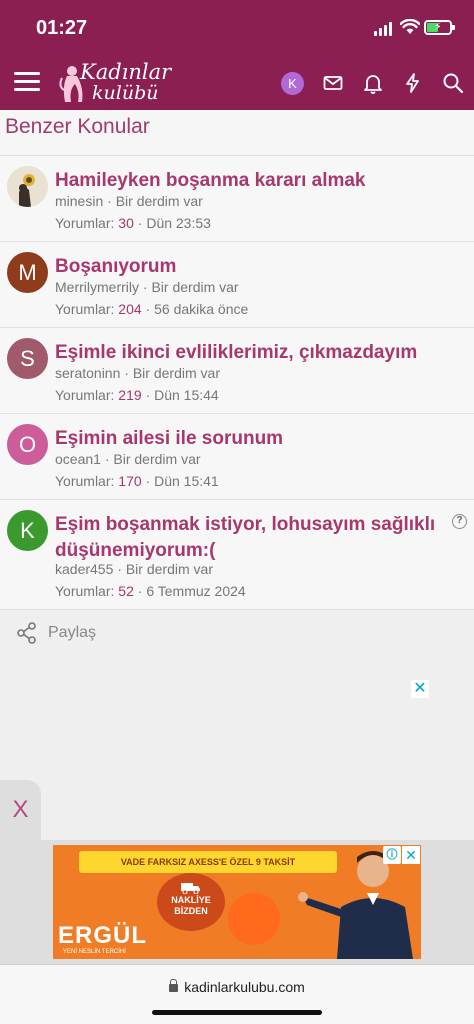 The width and height of the screenshot is (474, 1024). I want to click on thread-author-line: minesin · Bir derdim var, so click(129, 201).